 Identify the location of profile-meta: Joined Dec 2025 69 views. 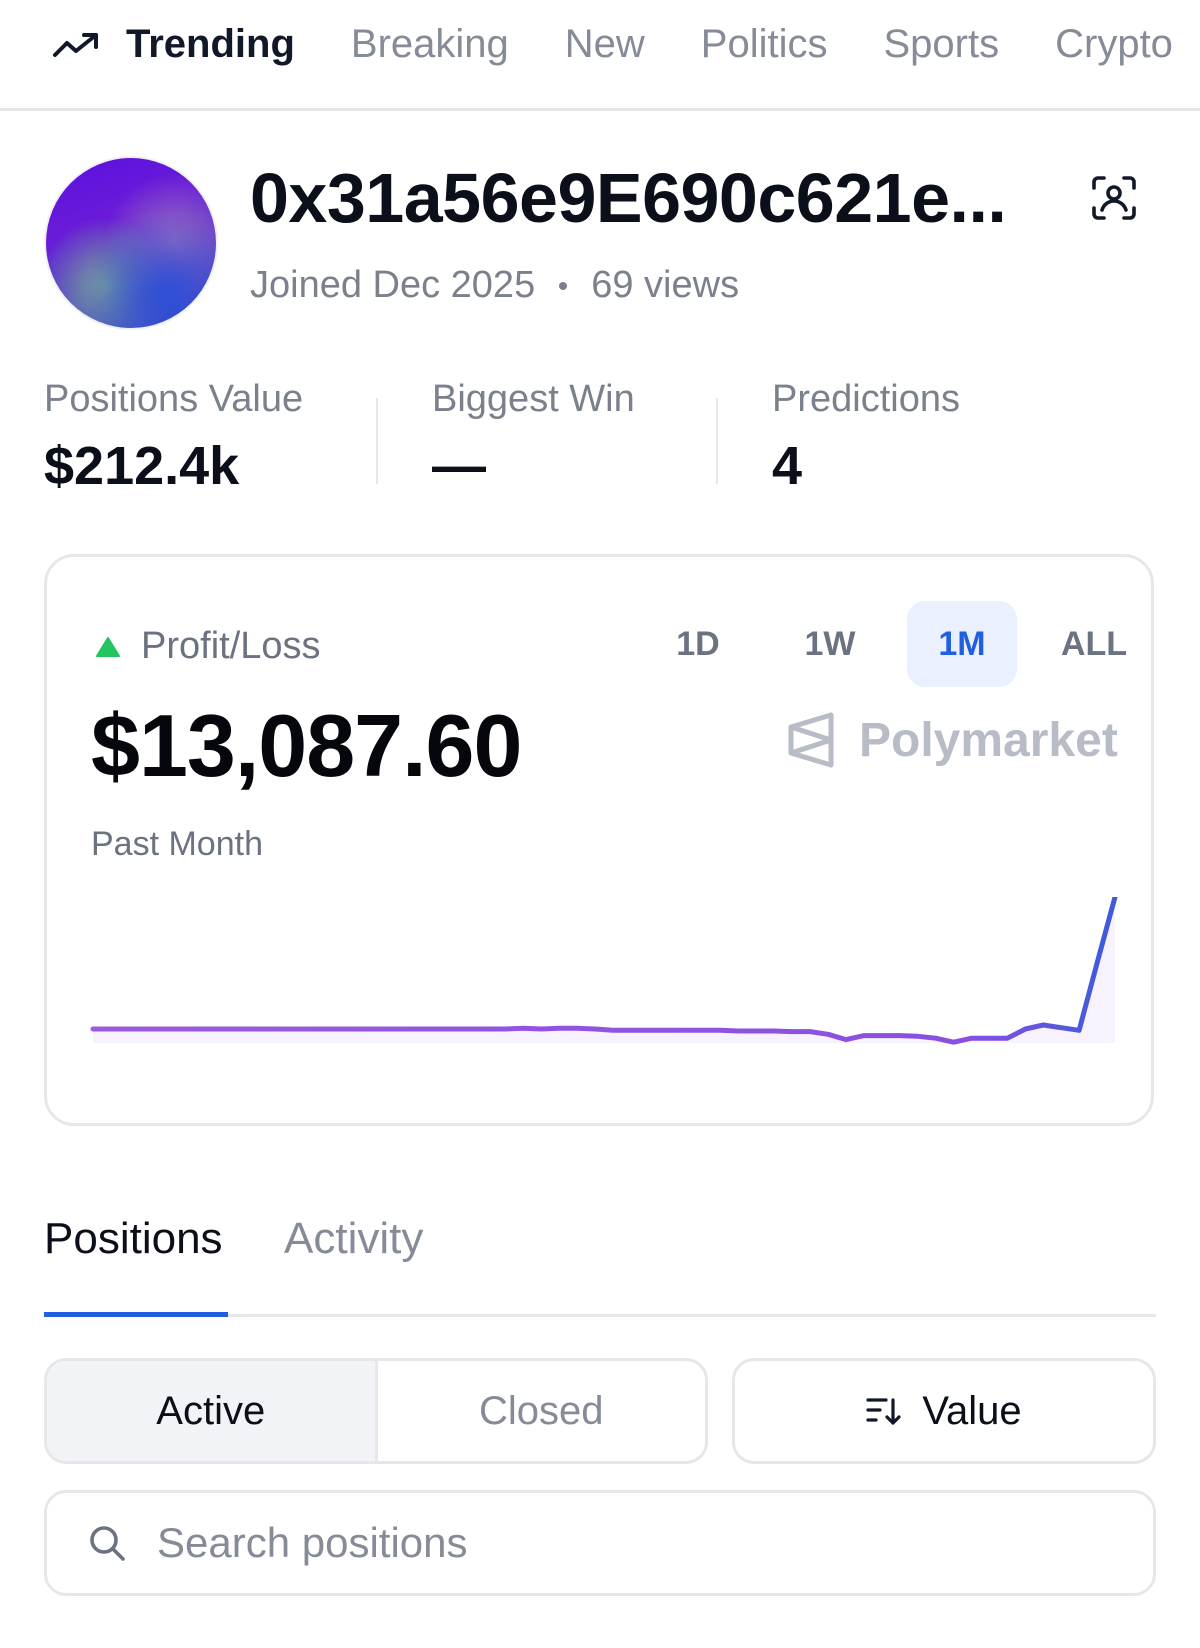
(494, 285).